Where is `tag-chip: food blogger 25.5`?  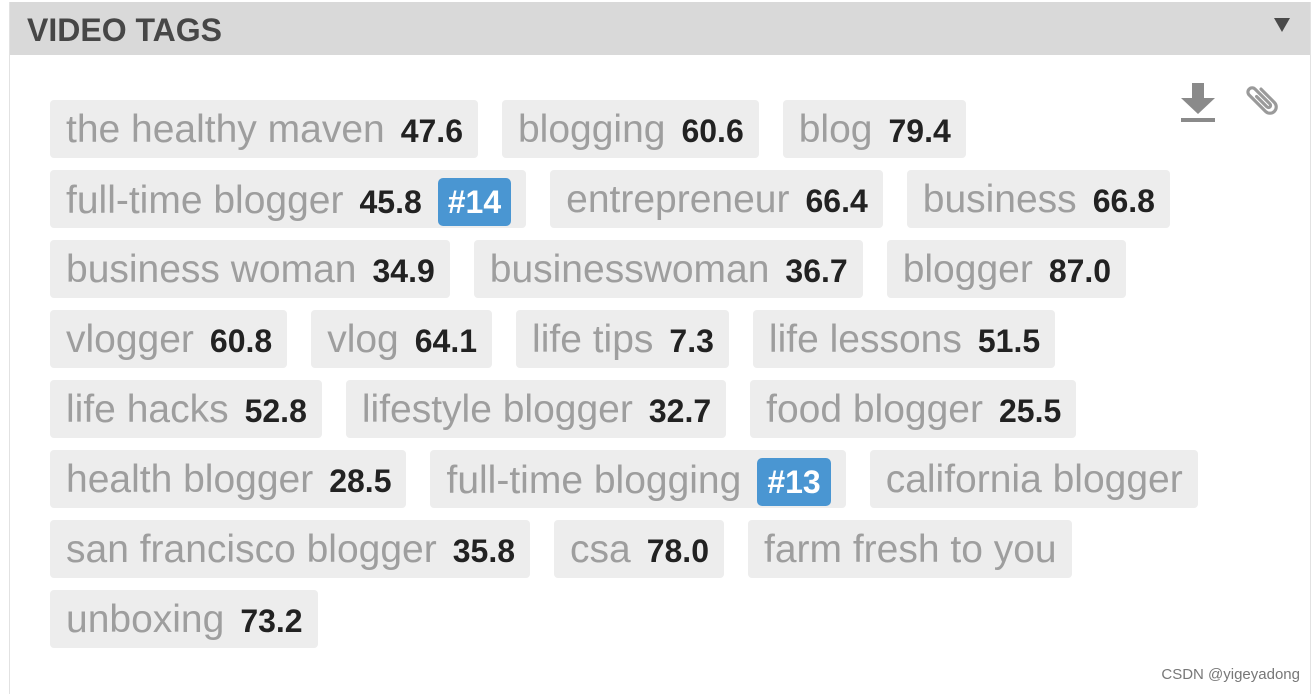 tag-chip: food blogger 25.5 is located at coordinates (913, 409).